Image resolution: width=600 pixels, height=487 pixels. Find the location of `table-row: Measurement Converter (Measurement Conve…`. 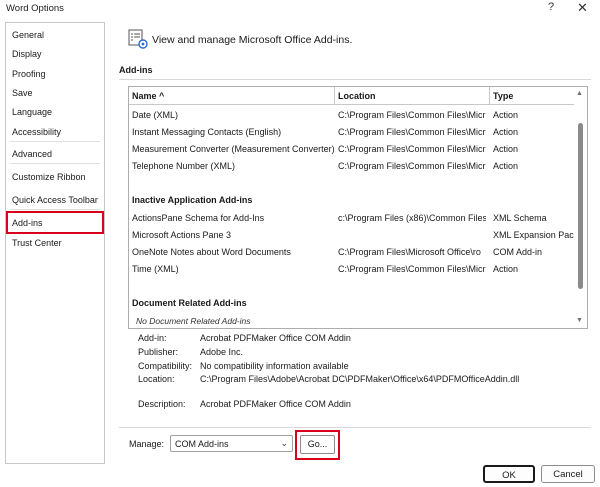

table-row: Measurement Converter (Measurement Conve… is located at coordinates (351, 149).